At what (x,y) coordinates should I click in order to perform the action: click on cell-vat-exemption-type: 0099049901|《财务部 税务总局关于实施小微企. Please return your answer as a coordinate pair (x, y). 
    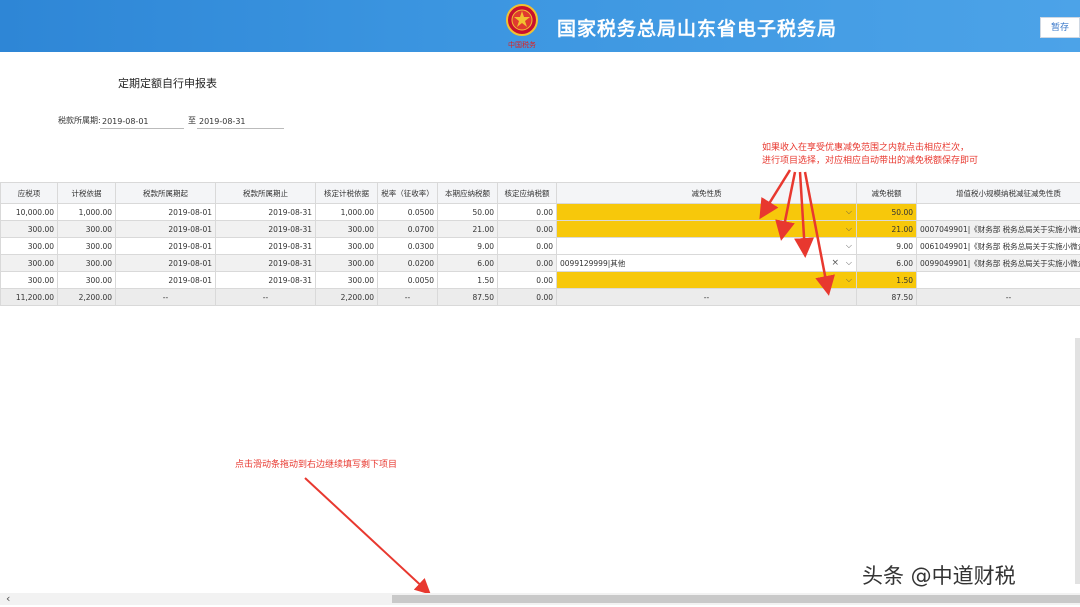
    Looking at the image, I should click on (998, 263).